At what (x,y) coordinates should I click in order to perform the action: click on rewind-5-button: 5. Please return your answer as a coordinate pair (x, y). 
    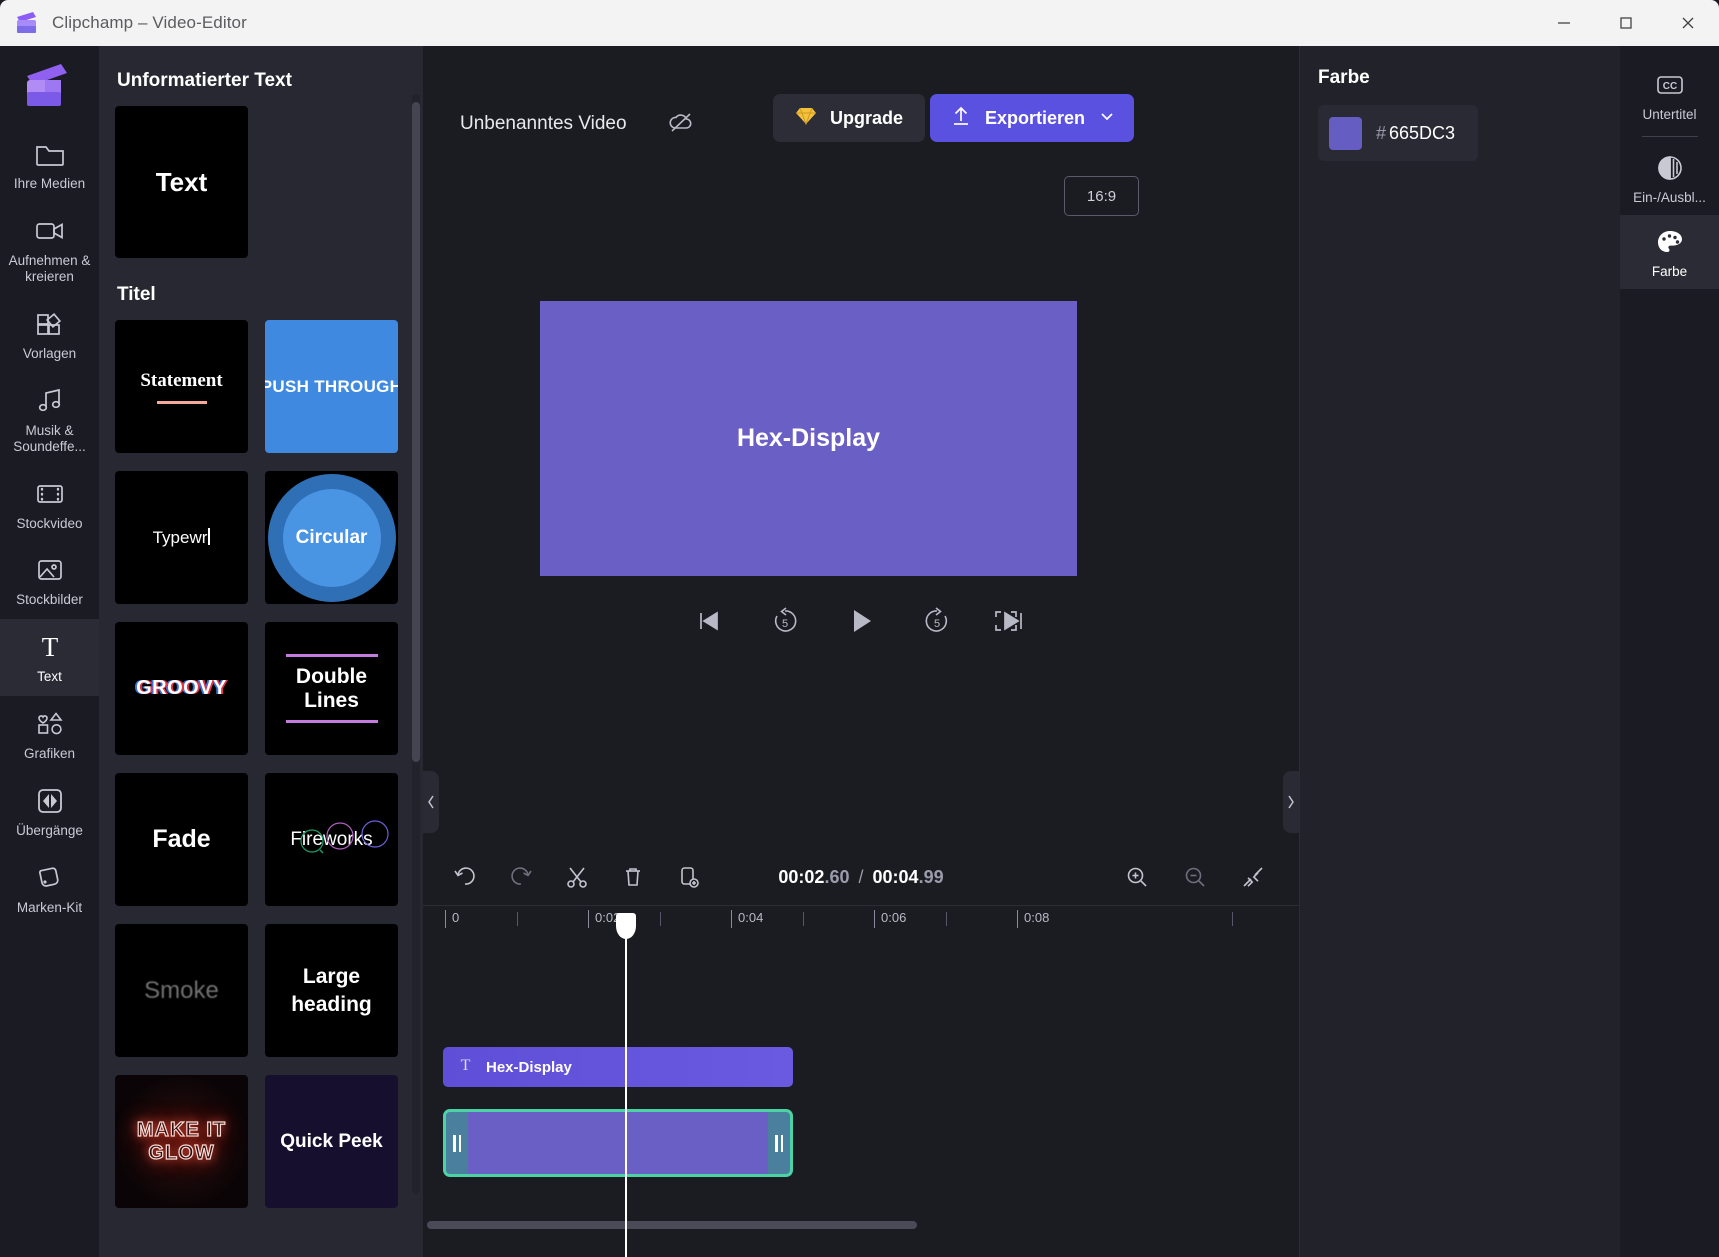
    Looking at the image, I should click on (785, 621).